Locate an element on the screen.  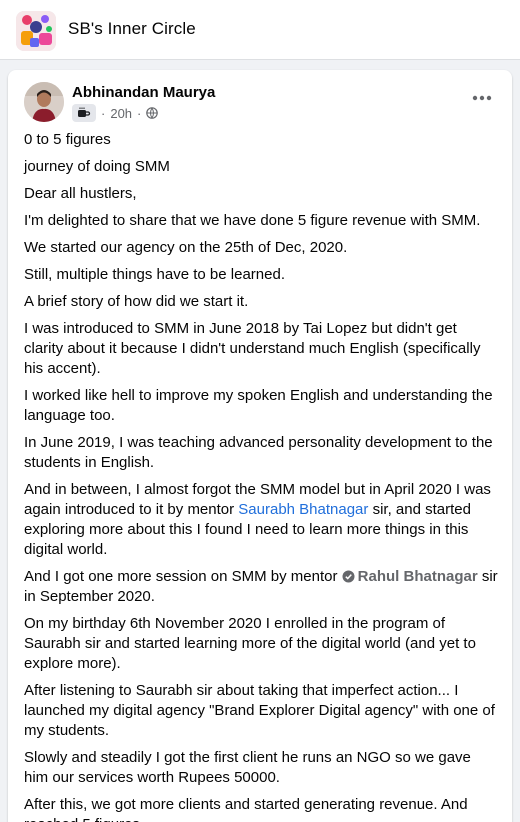
group-name: SB's Inner Circle is located at coordinates (132, 29).